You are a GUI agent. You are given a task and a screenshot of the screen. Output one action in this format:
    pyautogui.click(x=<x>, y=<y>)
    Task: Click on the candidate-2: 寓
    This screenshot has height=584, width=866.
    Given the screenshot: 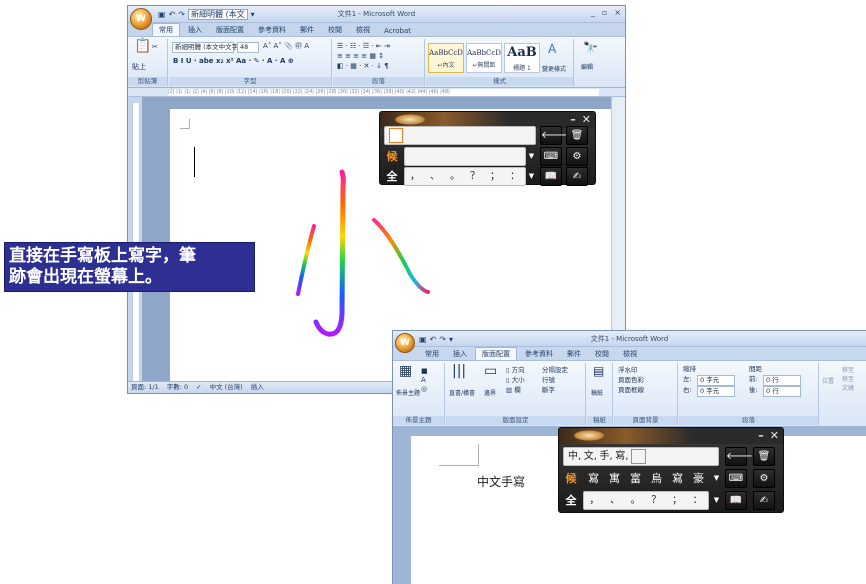 What is the action you would take?
    pyautogui.click(x=614, y=478)
    